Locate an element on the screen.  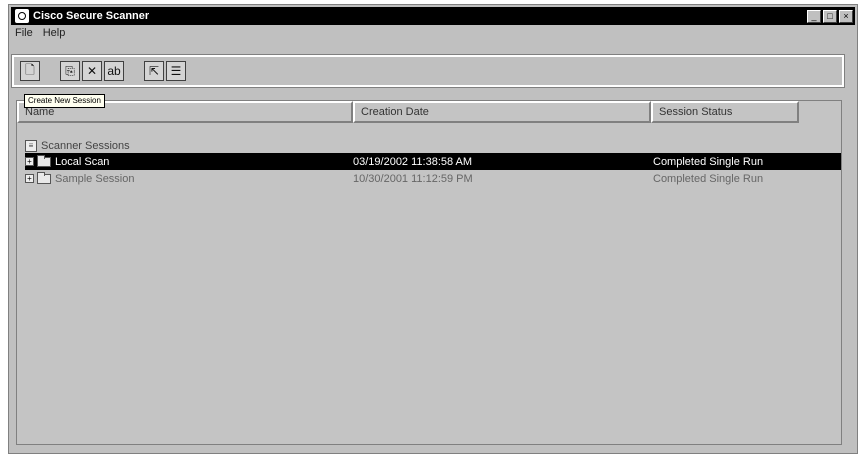
new-session-icon: 🗋 is located at coordinates (30, 71).